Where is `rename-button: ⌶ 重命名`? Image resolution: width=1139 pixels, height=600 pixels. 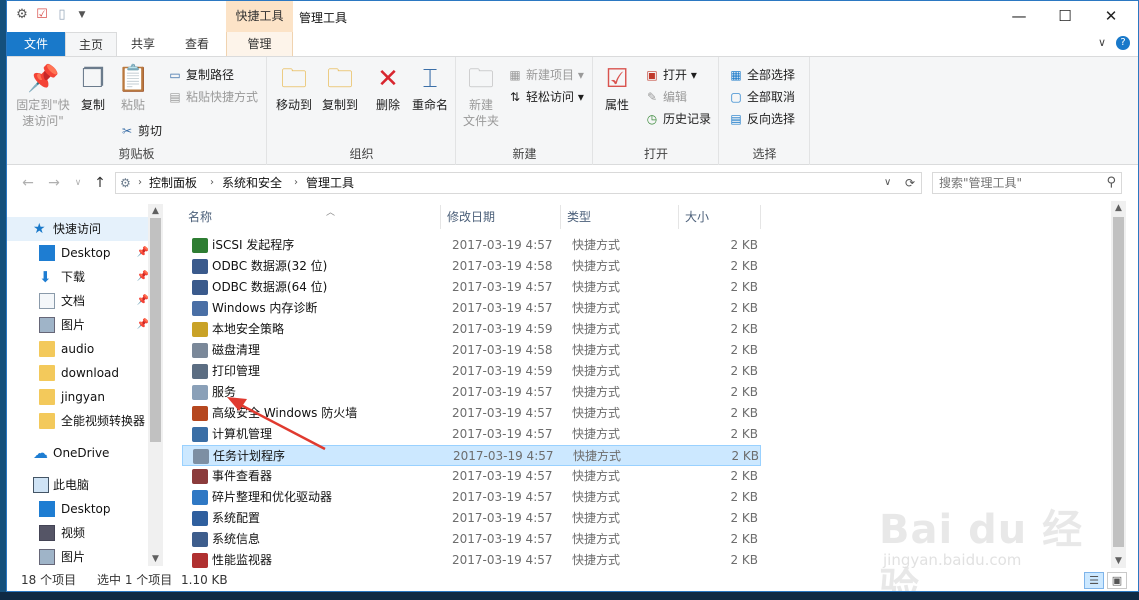 rename-button: ⌶ 重命名 is located at coordinates (430, 88).